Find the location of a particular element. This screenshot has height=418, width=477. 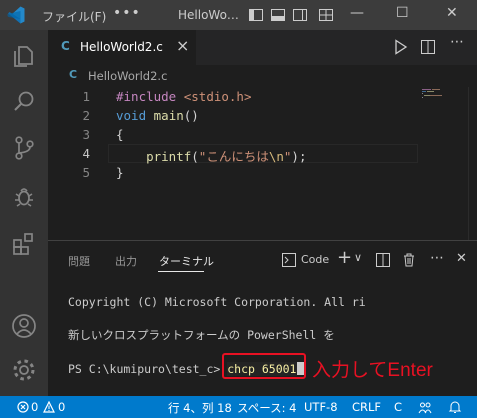

chevron-down-icon: ∨ is located at coordinates (358, 257).